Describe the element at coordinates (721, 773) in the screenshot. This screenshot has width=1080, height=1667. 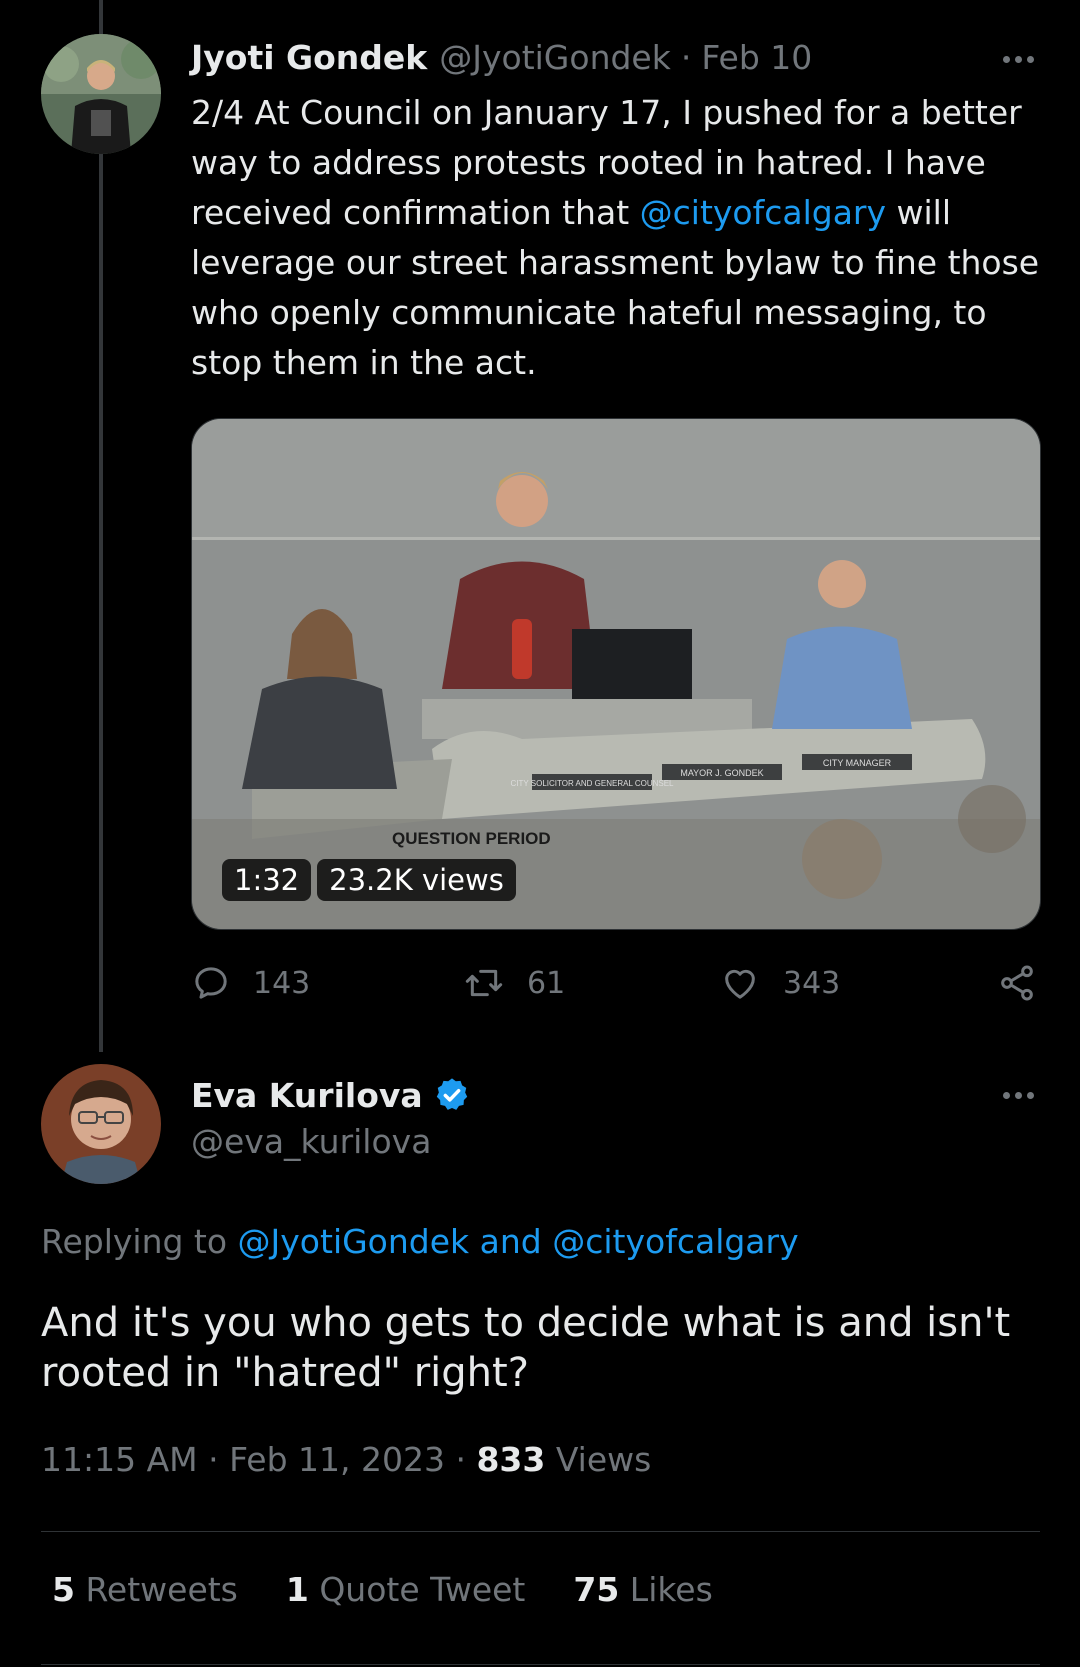
I see `nameplate-center: MAYOR J. GONDEK` at that location.